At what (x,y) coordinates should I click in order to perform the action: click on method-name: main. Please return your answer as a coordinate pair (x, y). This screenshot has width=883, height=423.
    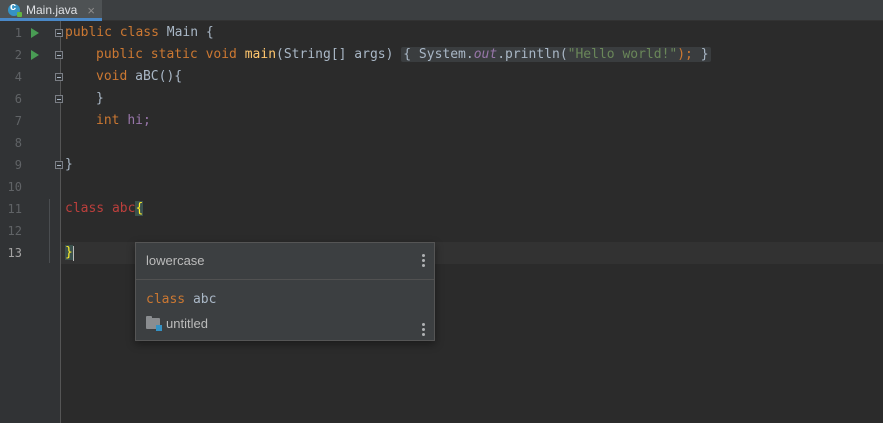
    Looking at the image, I should click on (260, 54).